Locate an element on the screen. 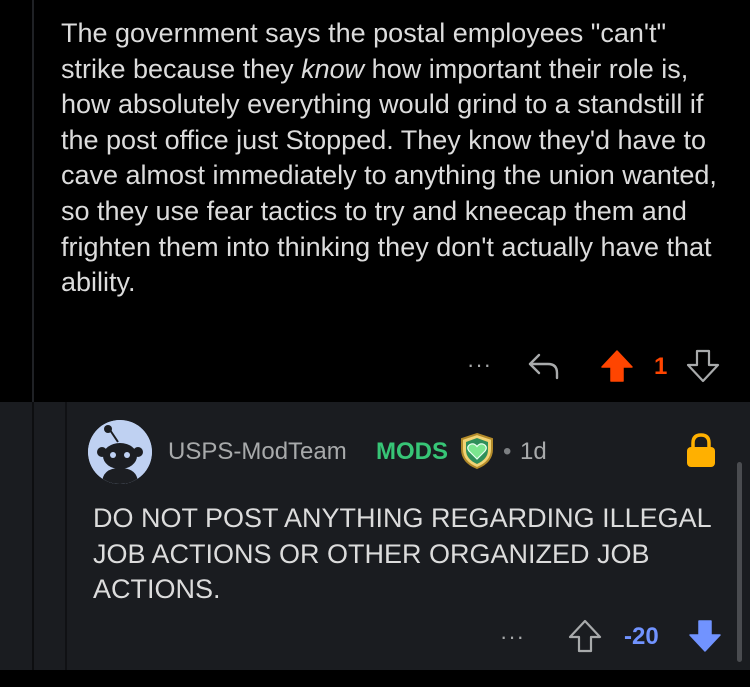 This screenshot has width=750, height=687. reply-action-bar: ··· -20 is located at coordinates (375, 637).